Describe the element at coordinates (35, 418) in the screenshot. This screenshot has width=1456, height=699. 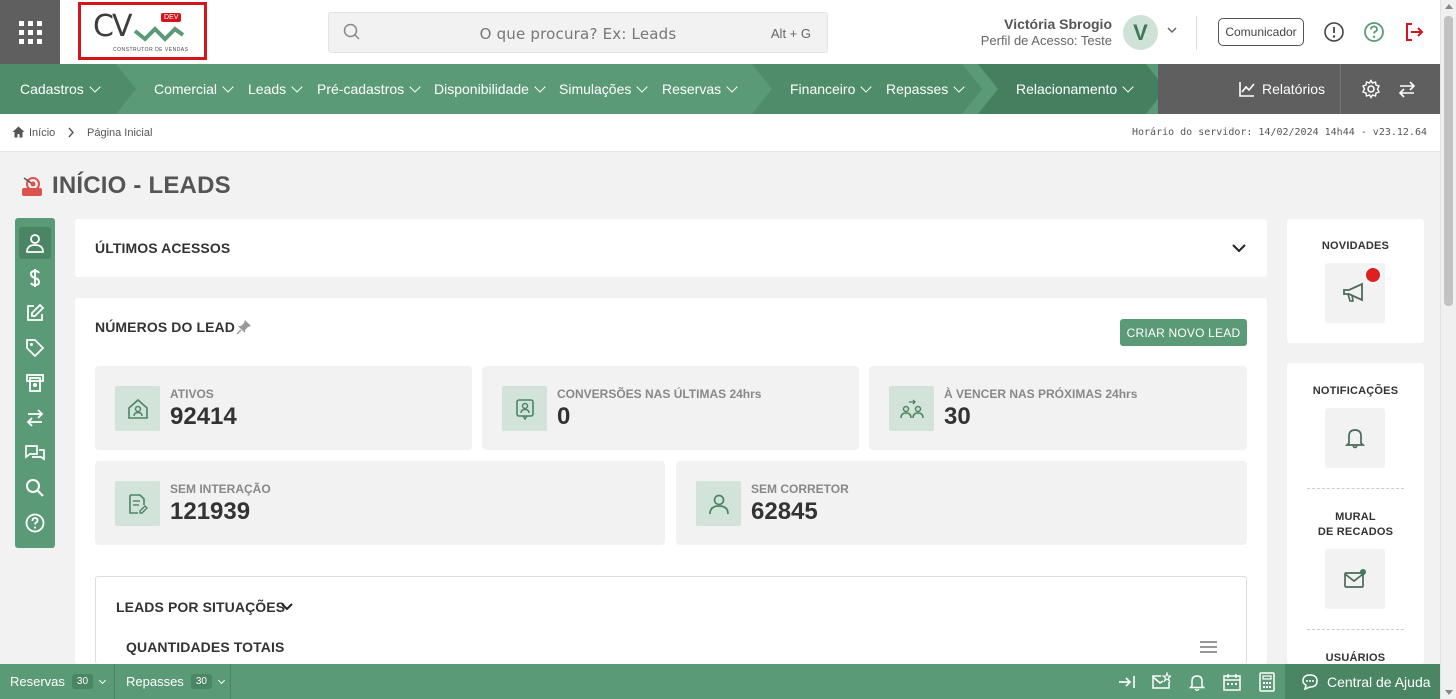
I see `tool-transfer` at that location.